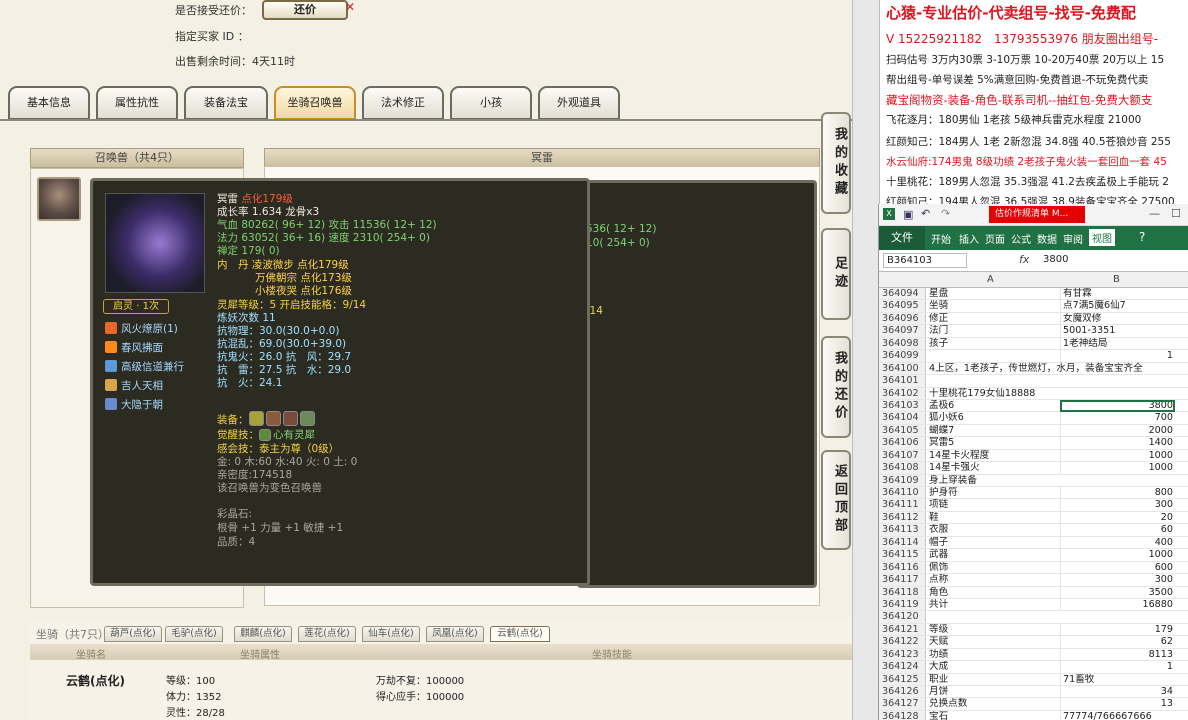 This screenshot has width=1188, height=720. Describe the element at coordinates (908, 214) in the screenshot. I see `save-icon: ▣` at that location.